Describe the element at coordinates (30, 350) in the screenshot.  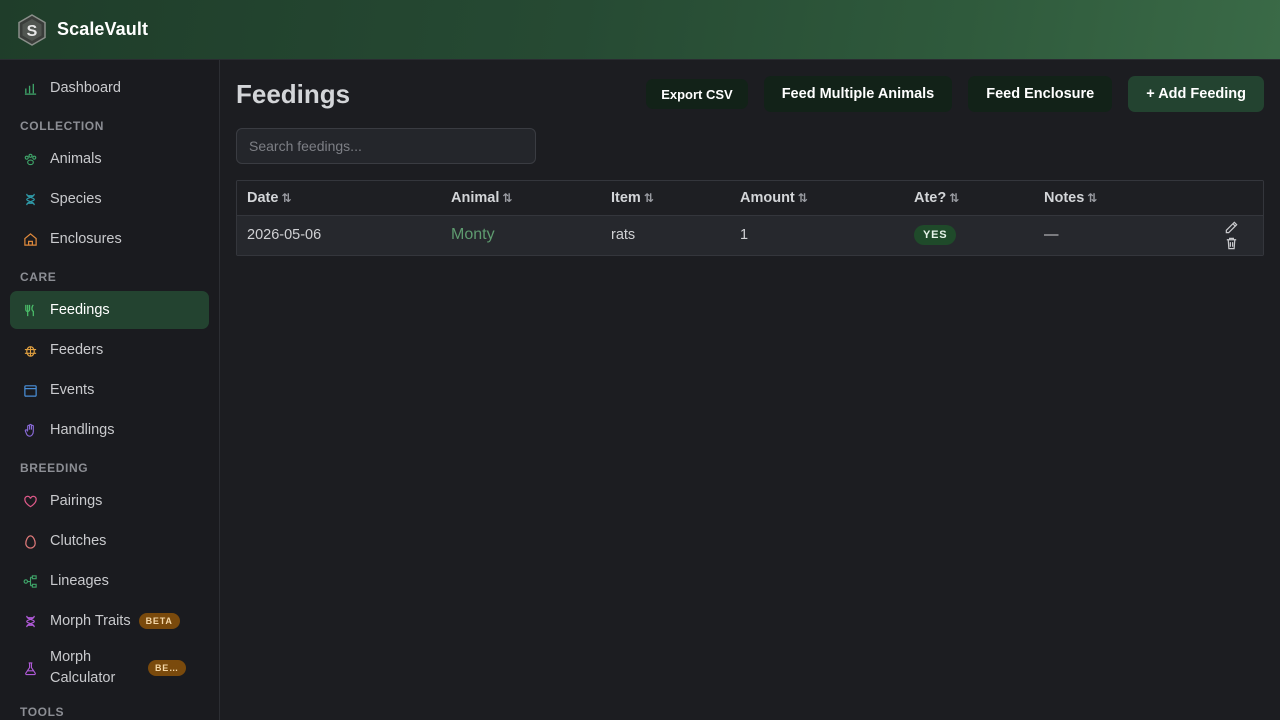
I see `bug-icon` at that location.